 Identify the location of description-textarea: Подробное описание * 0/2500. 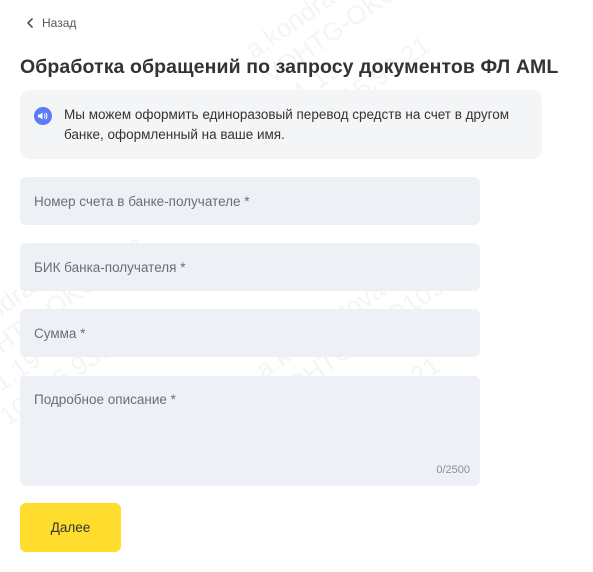
(250, 431).